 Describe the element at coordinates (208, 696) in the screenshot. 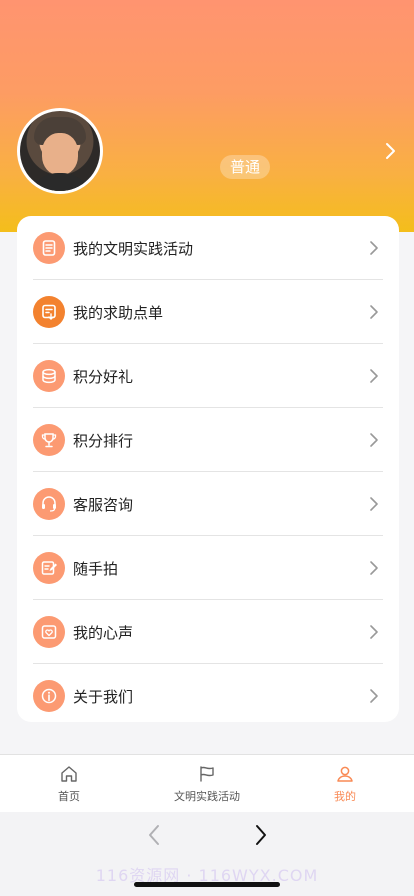

I see `menu-item-about-us: 关于我们` at that location.